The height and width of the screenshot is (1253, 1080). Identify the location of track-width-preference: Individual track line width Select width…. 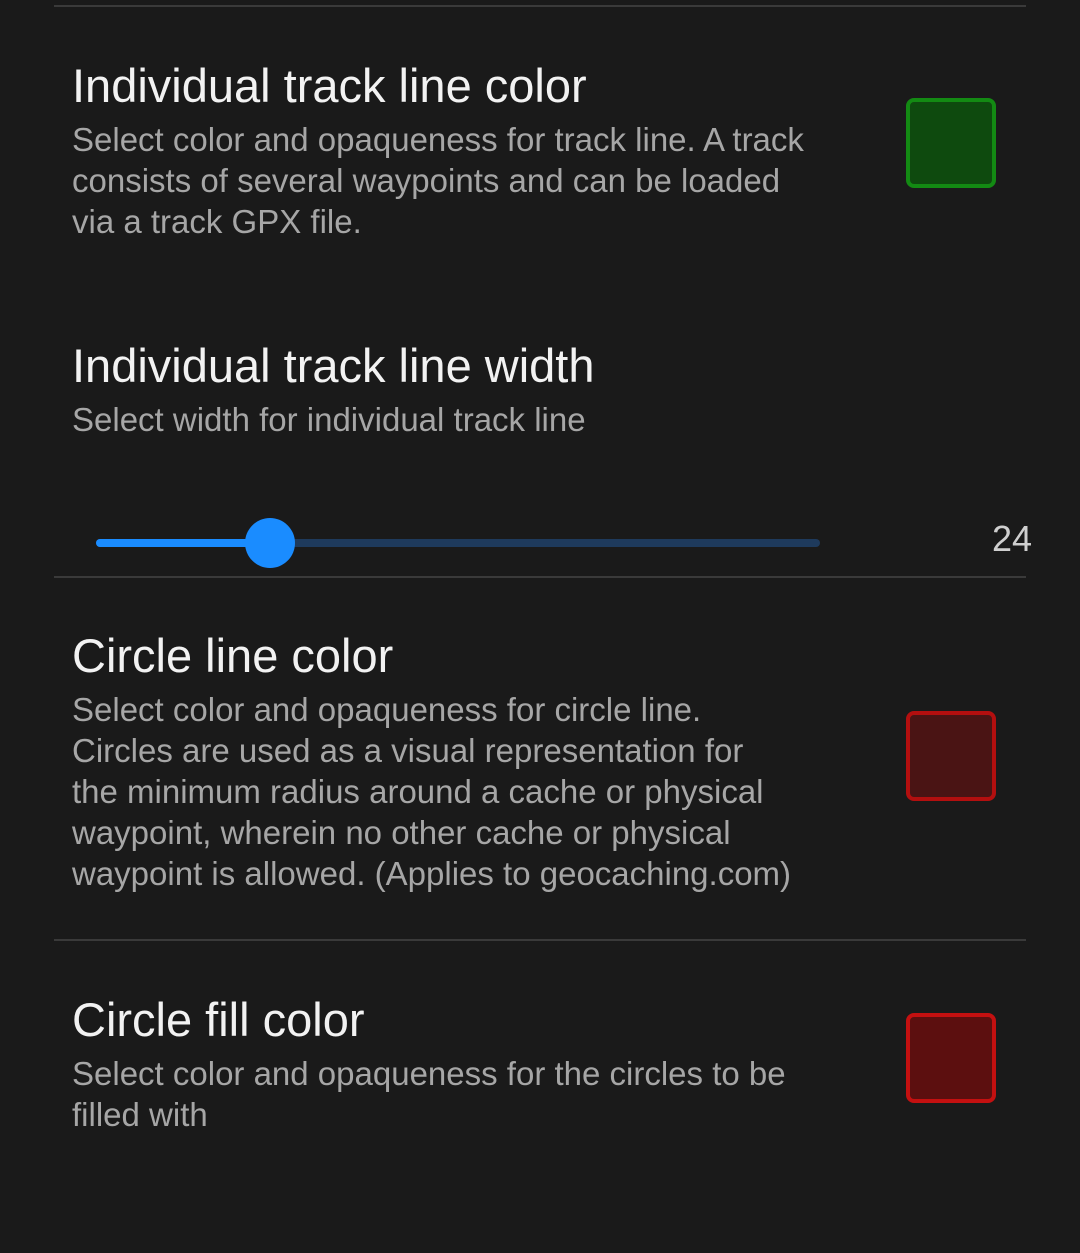
(472, 389).